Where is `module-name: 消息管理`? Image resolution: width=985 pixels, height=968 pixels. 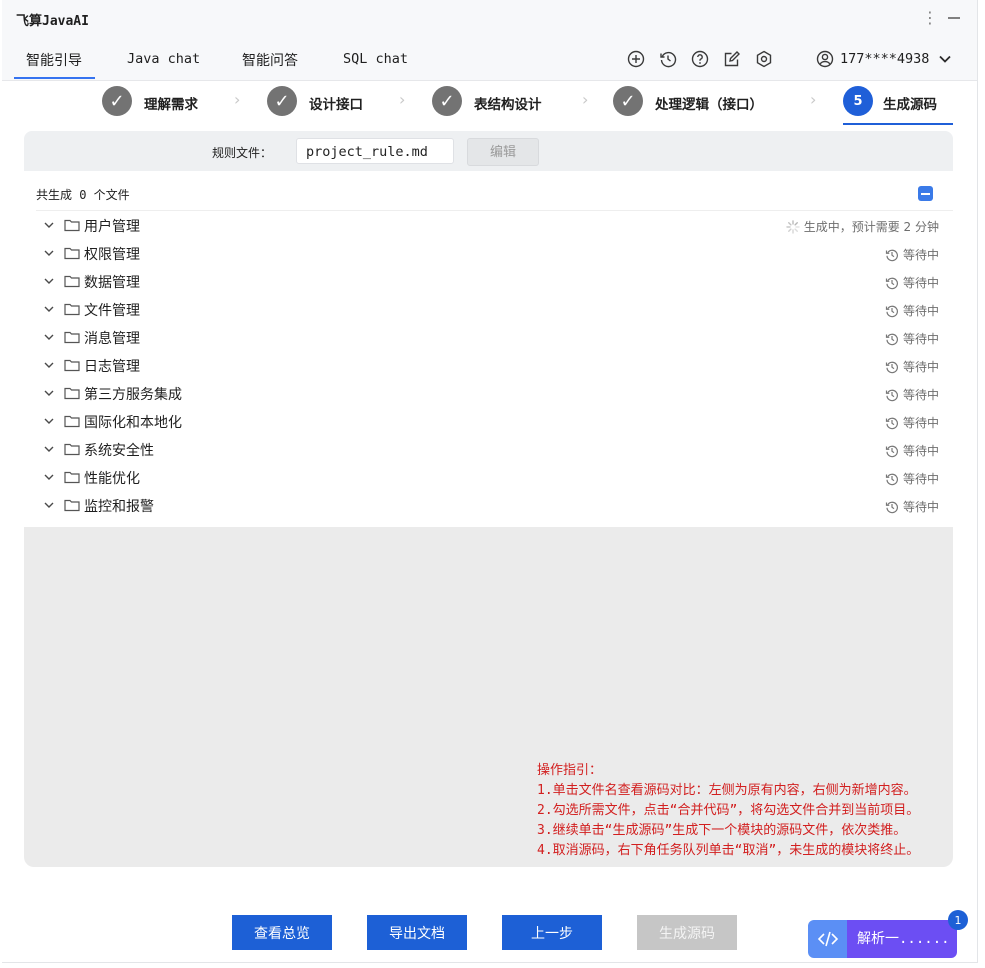
module-name: 消息管理 is located at coordinates (112, 338).